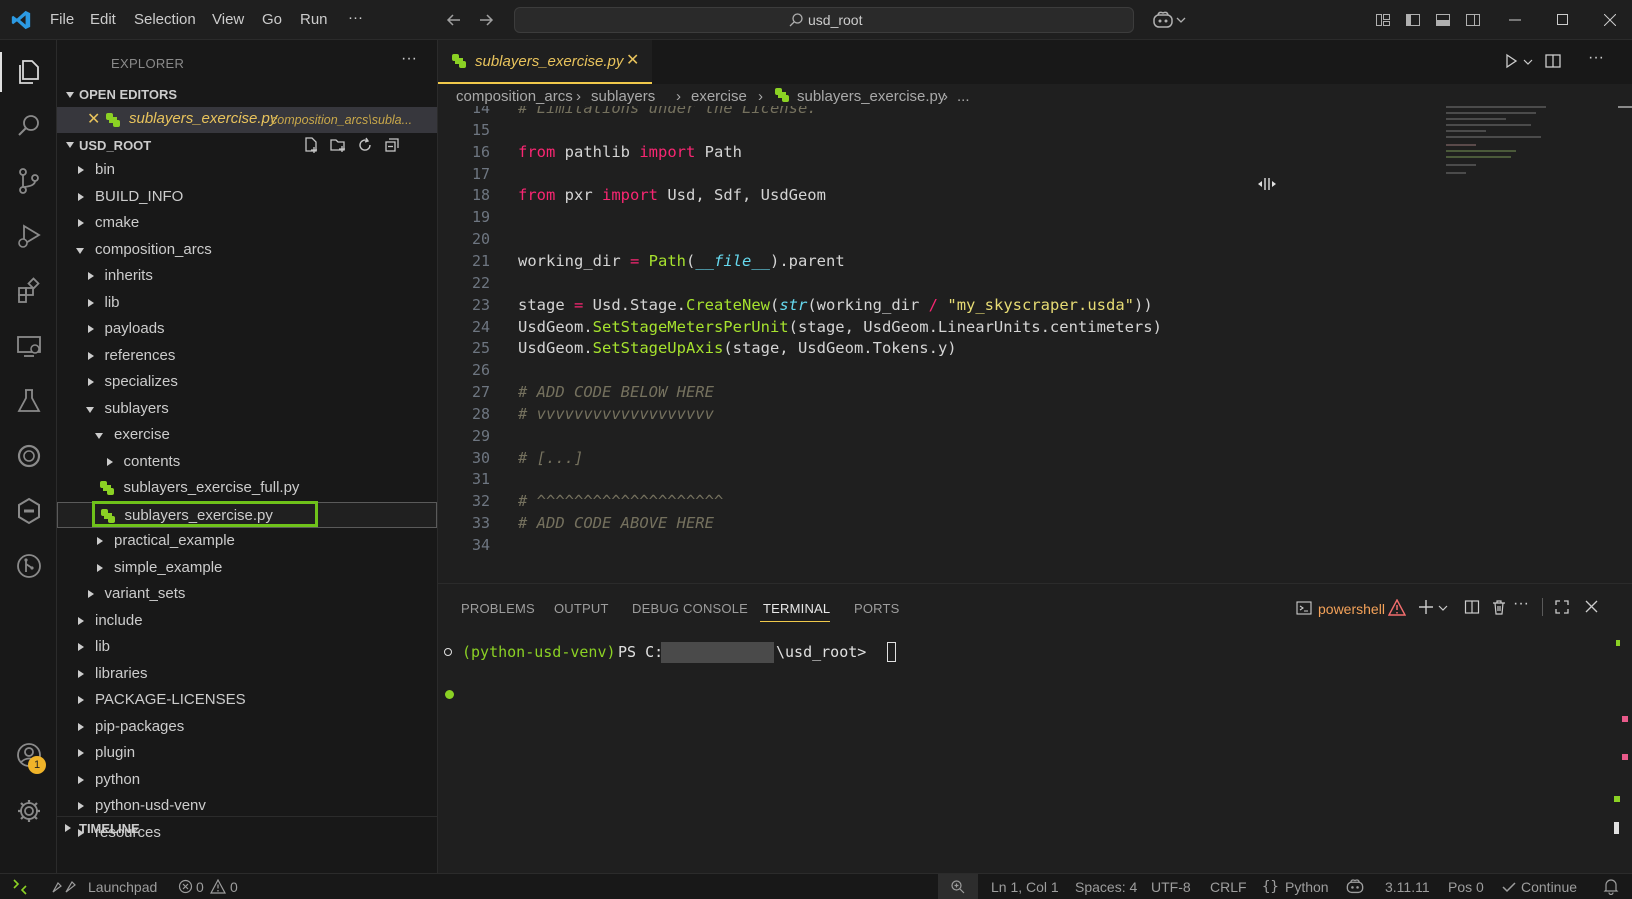 This screenshot has width=1632, height=899. What do you see at coordinates (165, 19) in the screenshot?
I see `menu-selection: Selection` at bounding box center [165, 19].